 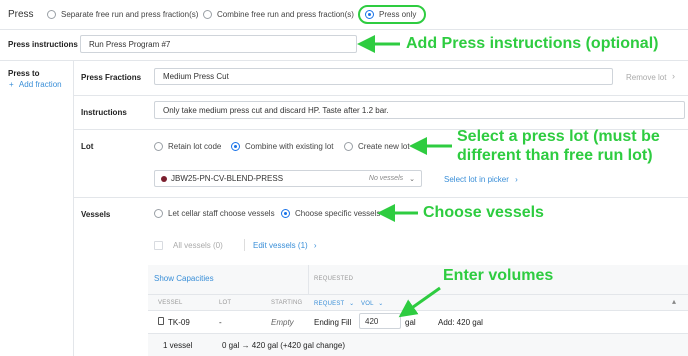 I want to click on annotation-press-instructions: Add Press instructions (optional), so click(x=532, y=43).